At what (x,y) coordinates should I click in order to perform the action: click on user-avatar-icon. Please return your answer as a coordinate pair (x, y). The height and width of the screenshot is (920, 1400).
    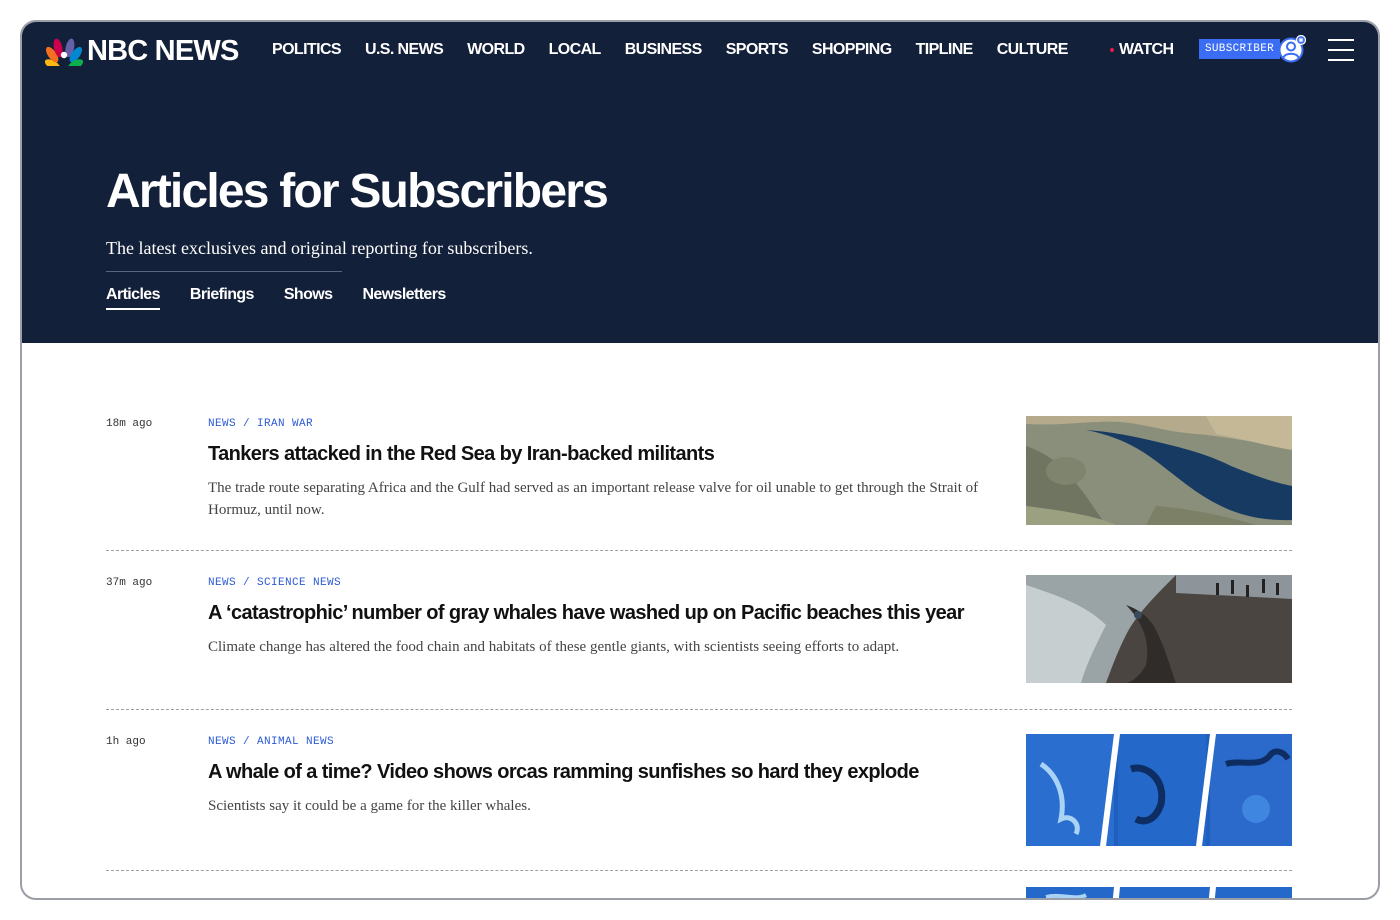
    Looking at the image, I should click on (1292, 49).